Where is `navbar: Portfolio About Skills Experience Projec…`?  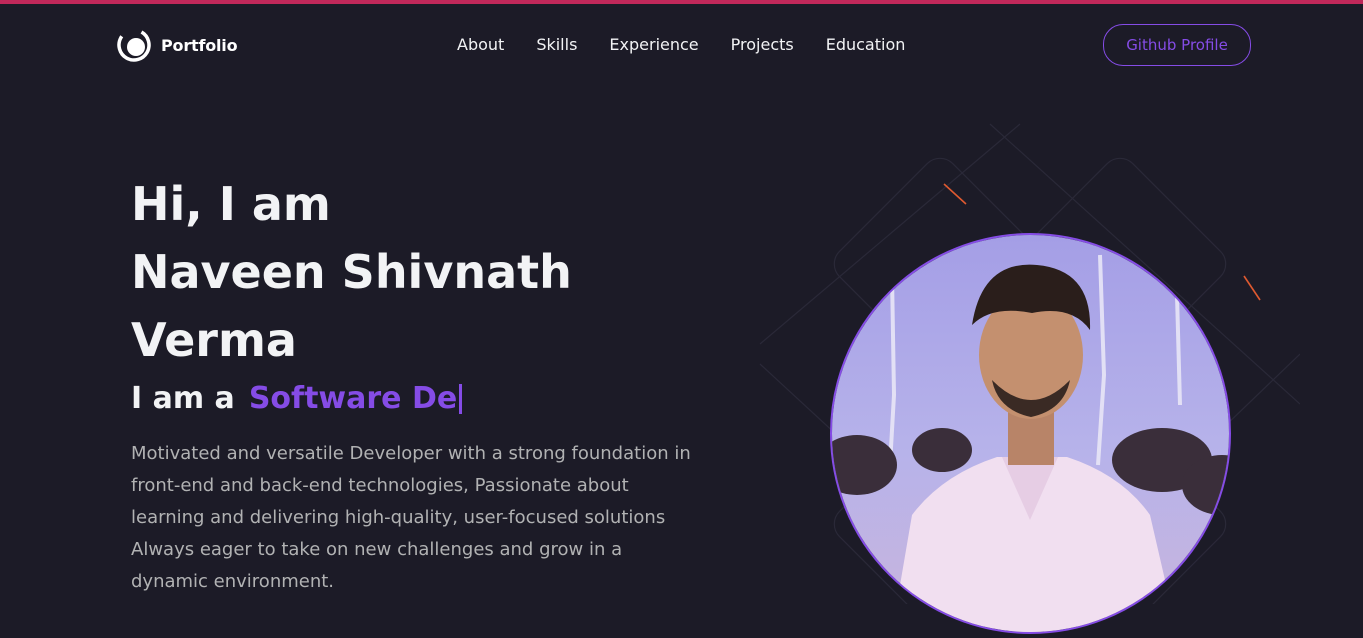 navbar: Portfolio About Skills Experience Projec… is located at coordinates (681, 44).